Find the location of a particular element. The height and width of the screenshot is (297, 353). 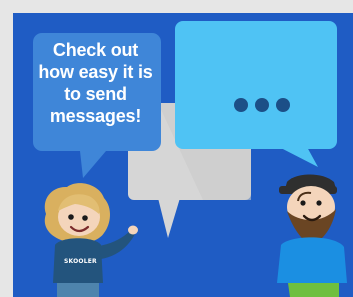

girl-character: SKOOLER is located at coordinates (91, 240).